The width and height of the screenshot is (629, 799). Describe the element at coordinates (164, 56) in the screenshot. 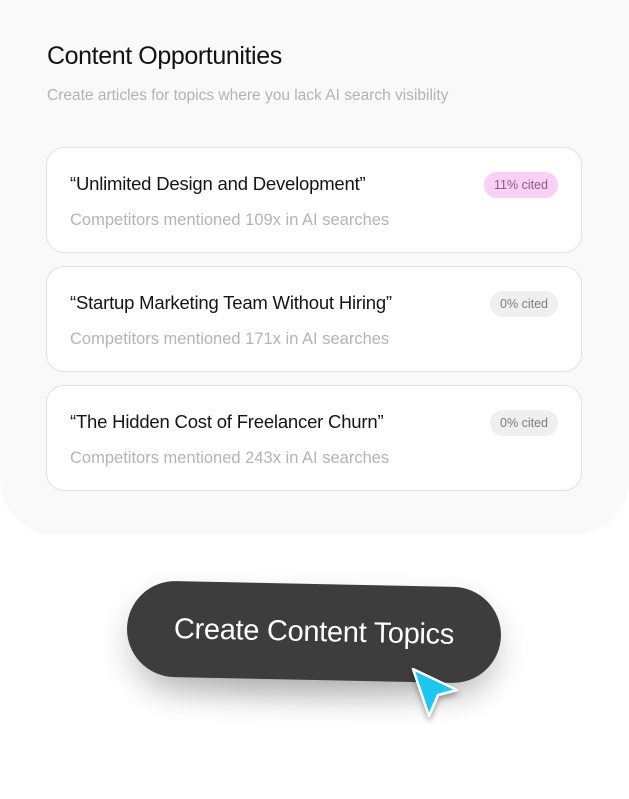

I see `panel-title: Content Opportunities` at that location.